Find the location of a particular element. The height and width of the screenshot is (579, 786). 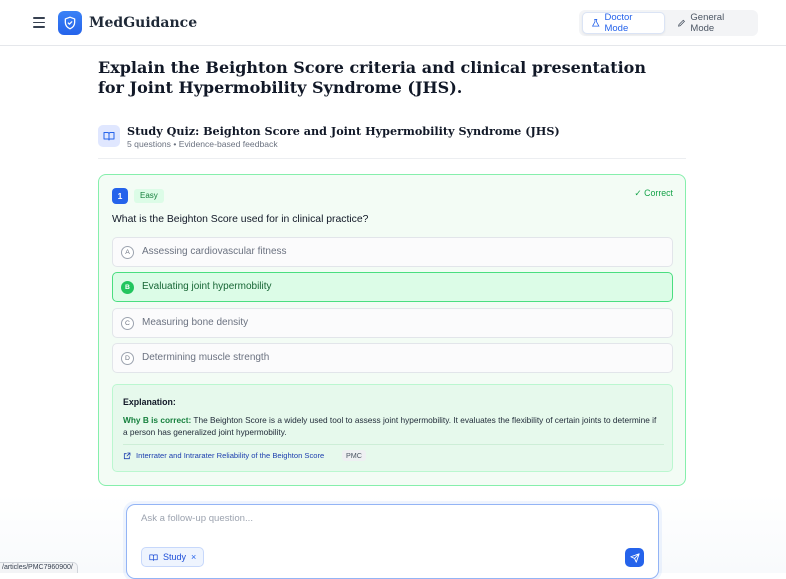

general-mode-label: General Mode is located at coordinates (707, 23).